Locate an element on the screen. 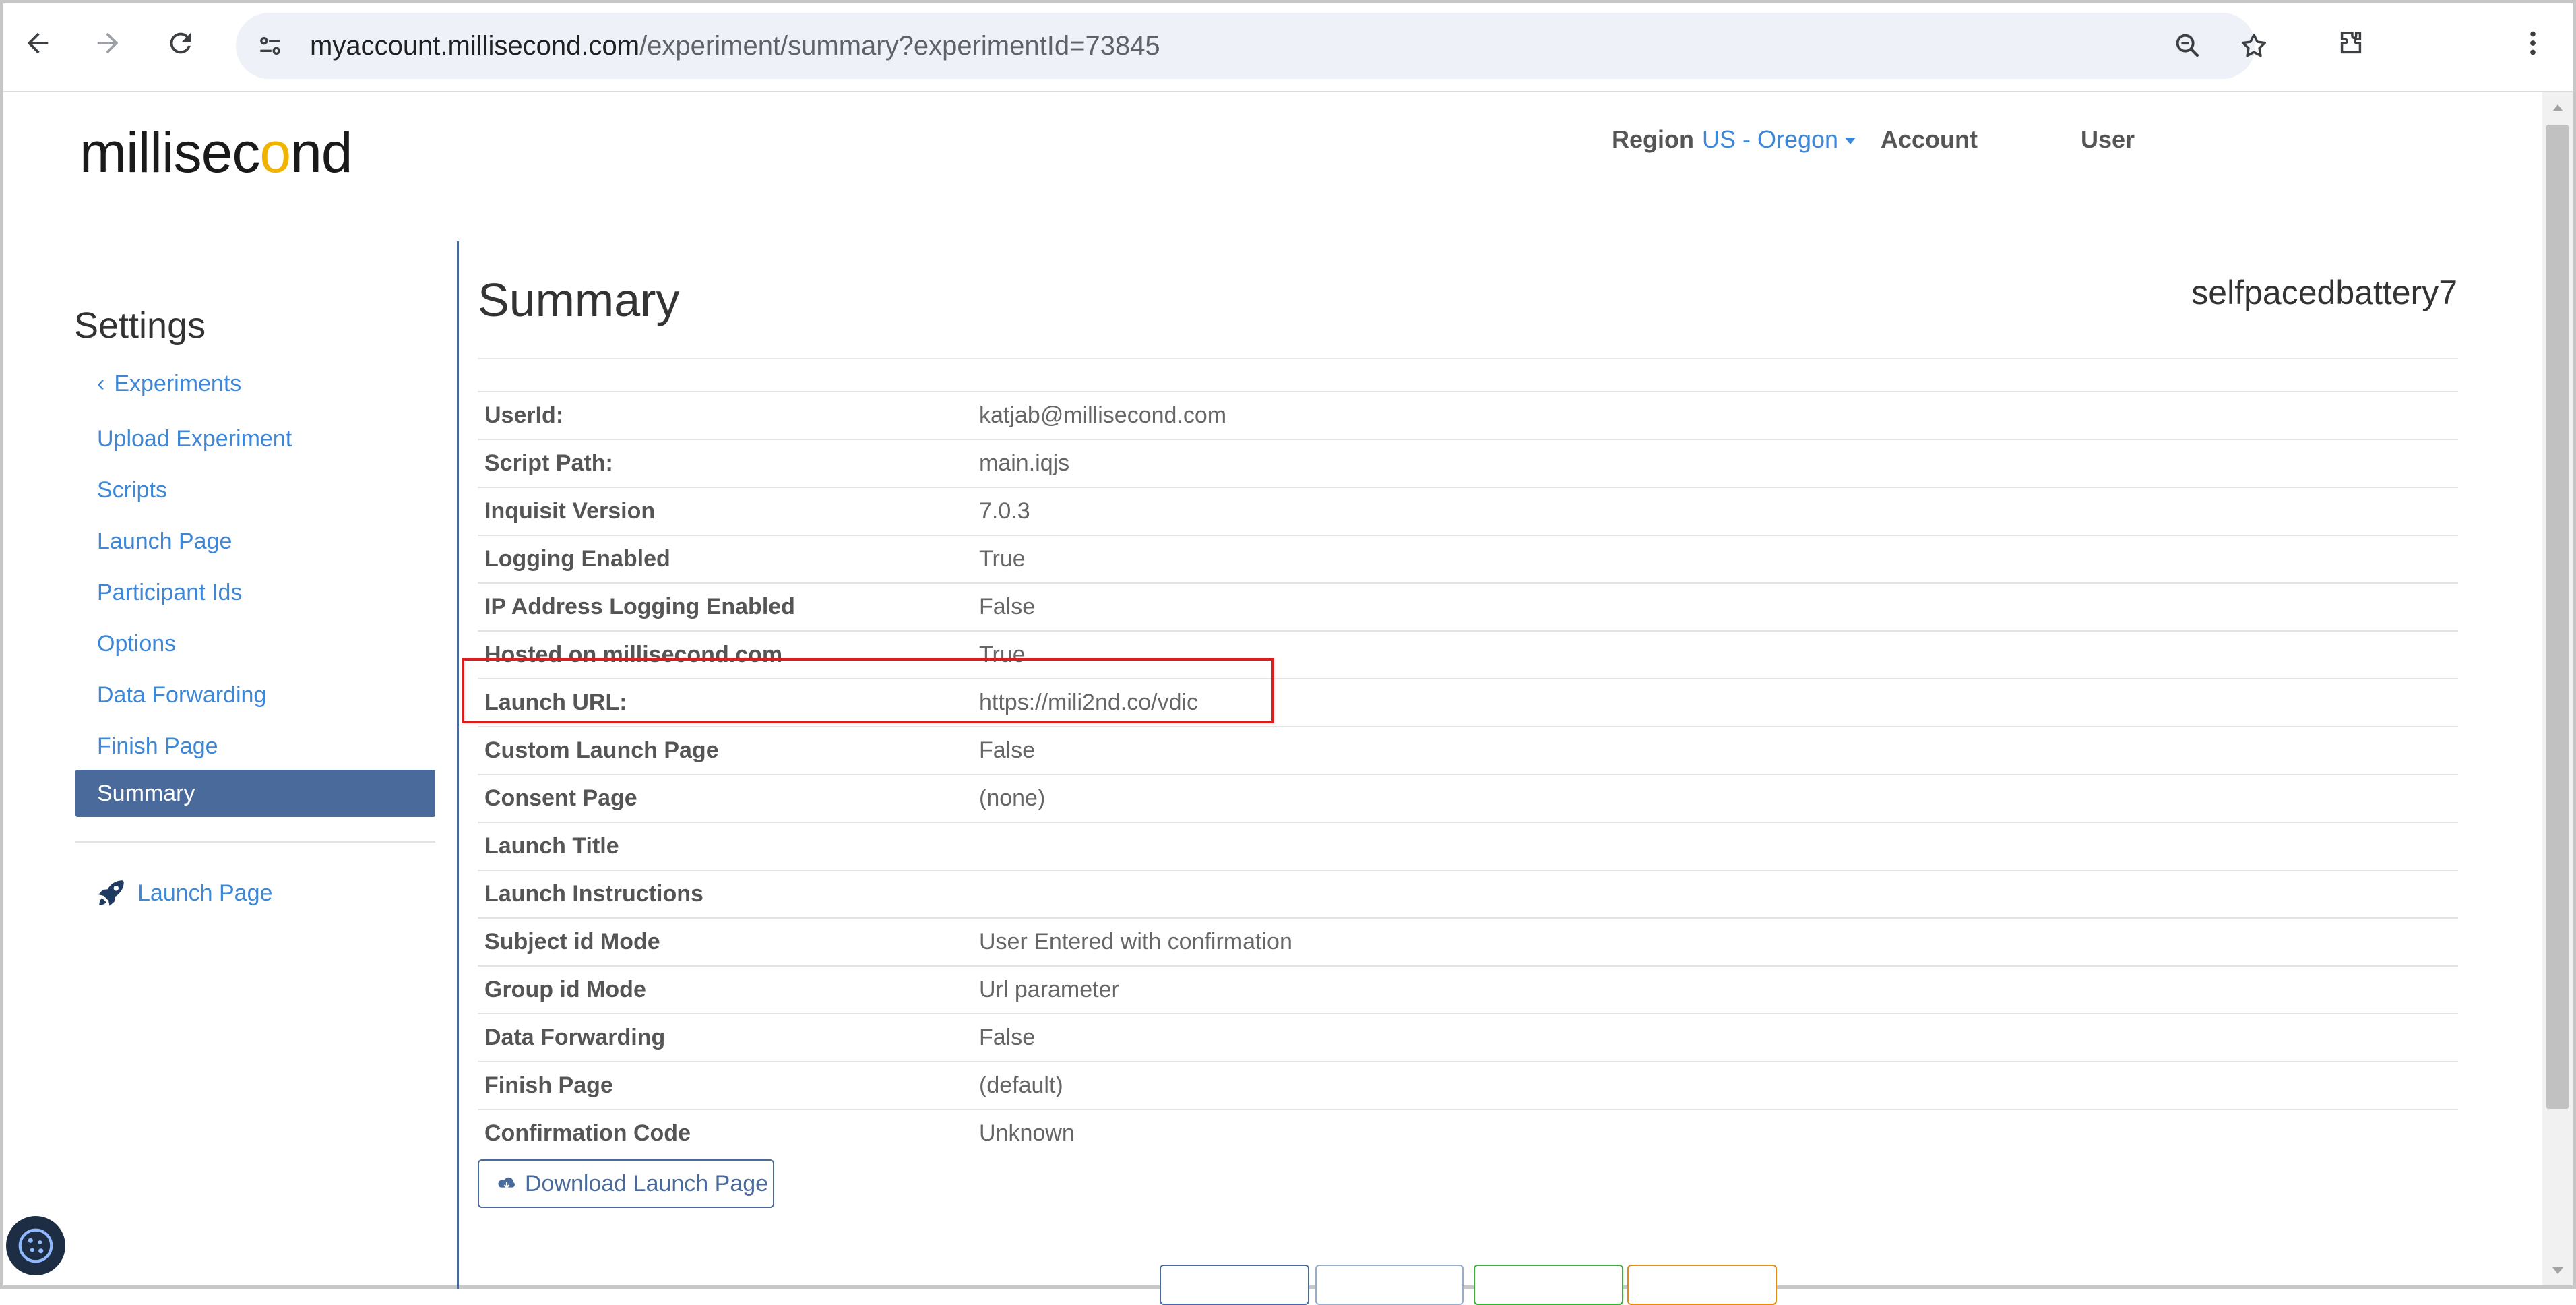  forward-arrow-icon is located at coordinates (108, 43).